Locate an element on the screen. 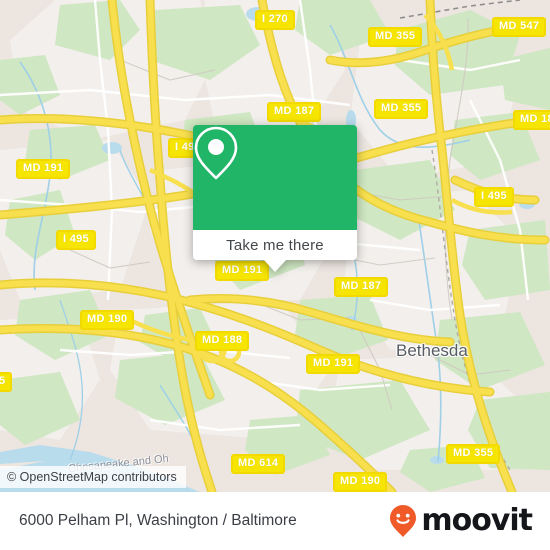 Image resolution: width=550 pixels, height=550 pixels. road-shield: MD 614 is located at coordinates (258, 464).